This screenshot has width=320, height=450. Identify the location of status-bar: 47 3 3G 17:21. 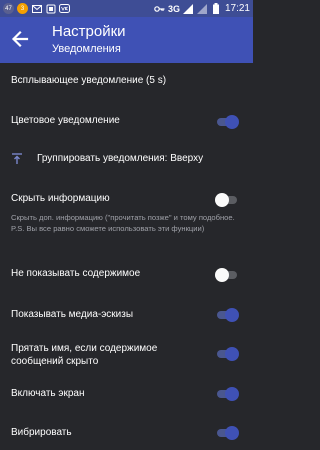
(126, 8).